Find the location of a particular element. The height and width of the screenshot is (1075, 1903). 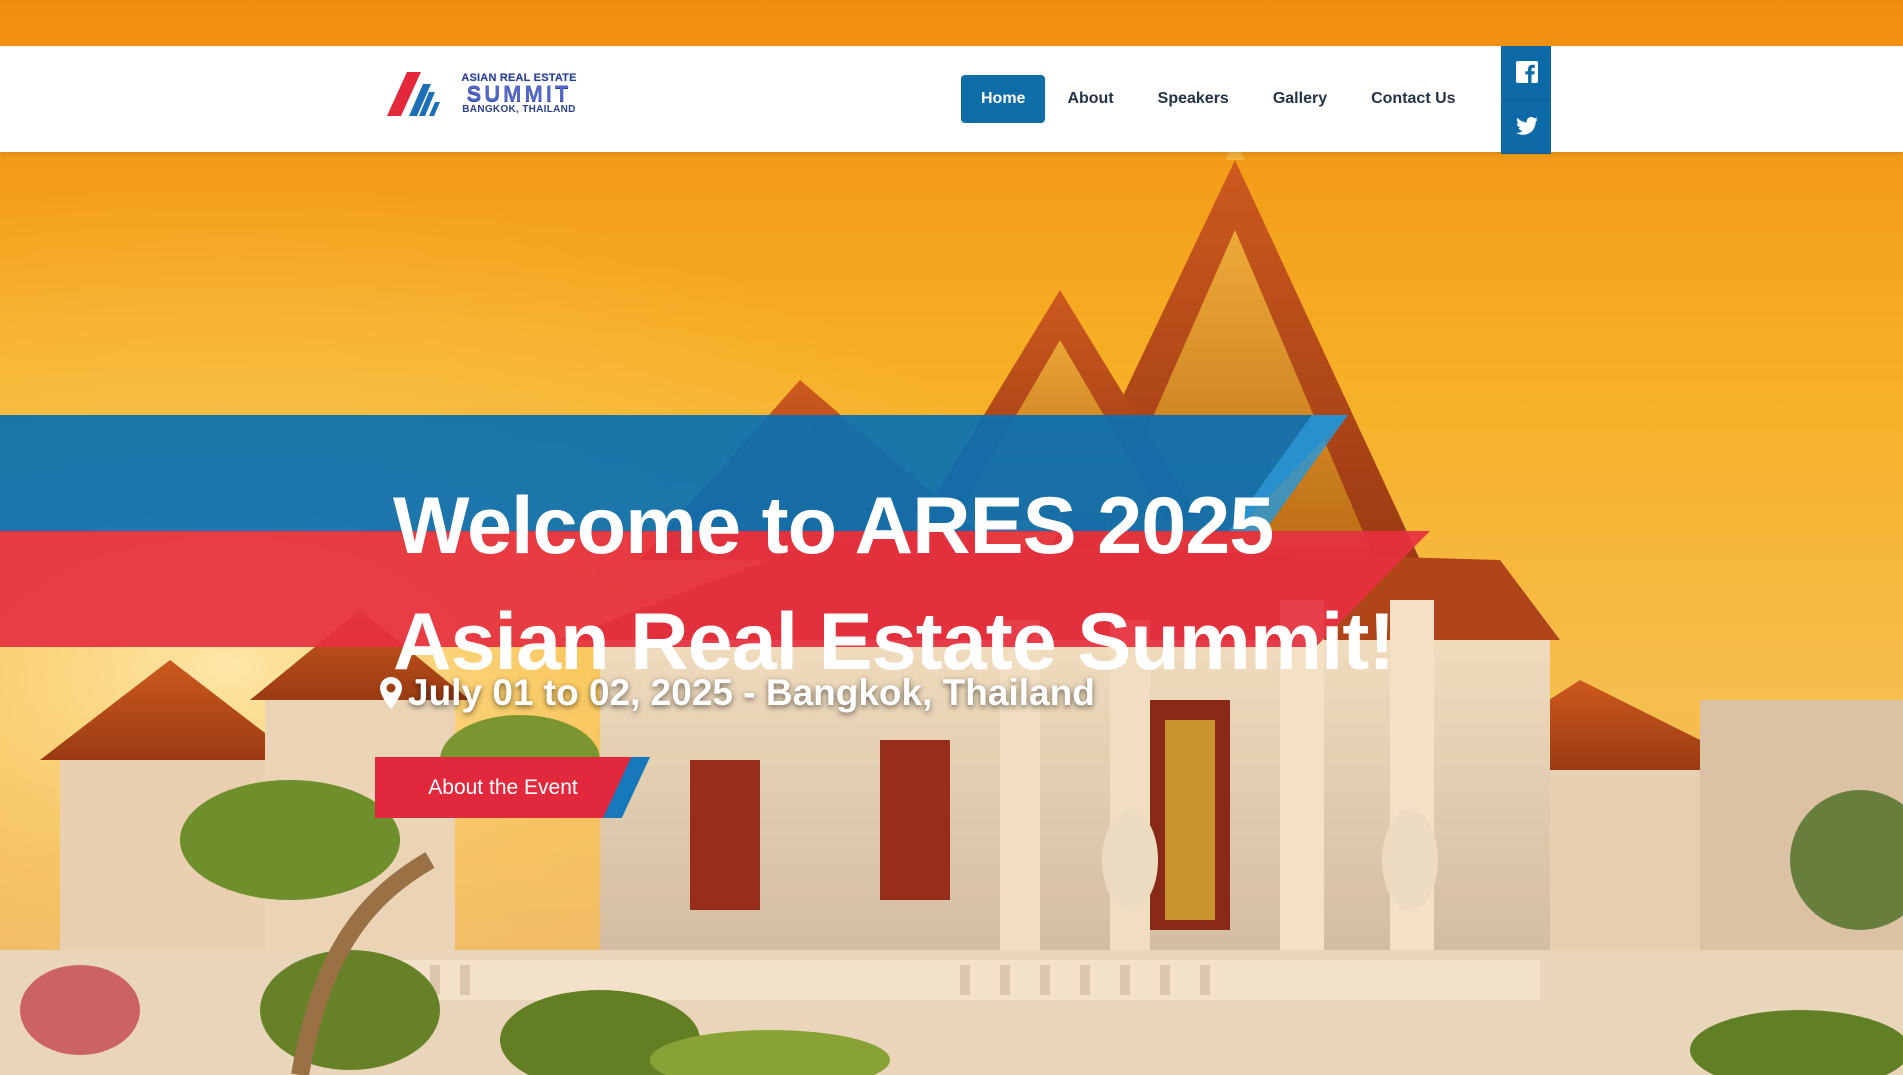

logo-line-2: SUMMIT is located at coordinates (519, 93).